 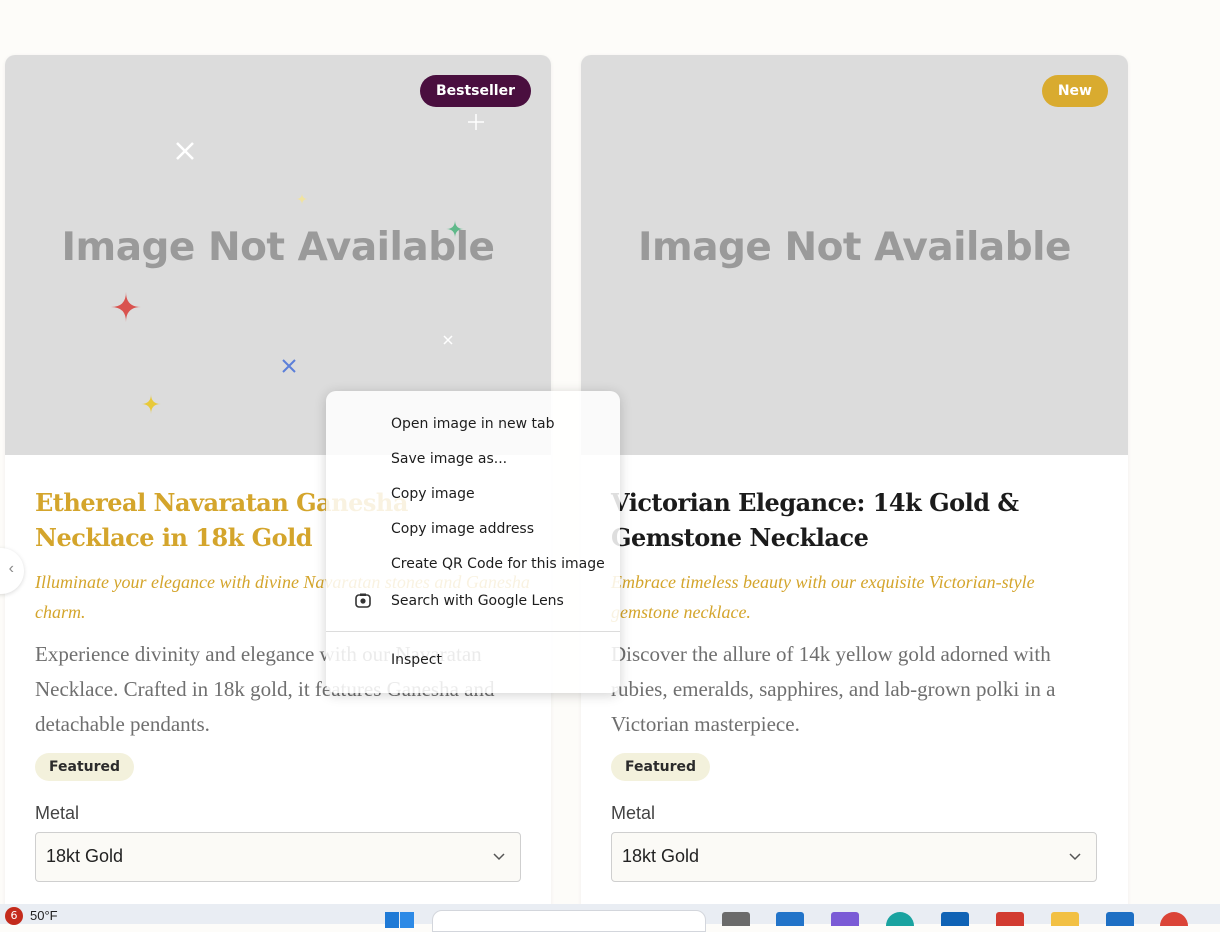 I want to click on new-badge: New, so click(x=1074, y=91).